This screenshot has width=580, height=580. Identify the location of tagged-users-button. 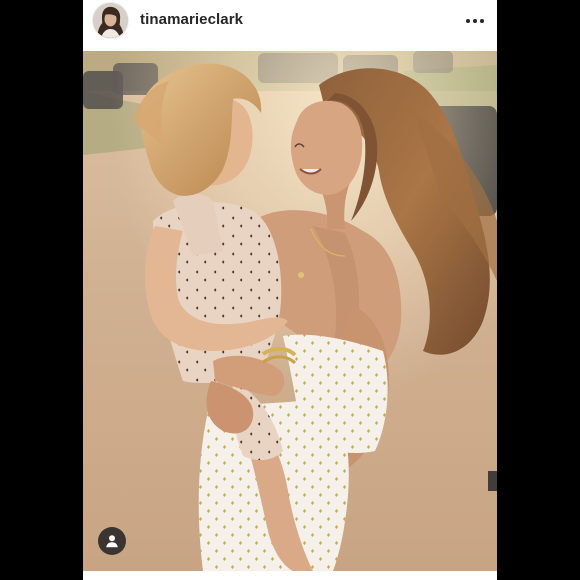
(112, 541).